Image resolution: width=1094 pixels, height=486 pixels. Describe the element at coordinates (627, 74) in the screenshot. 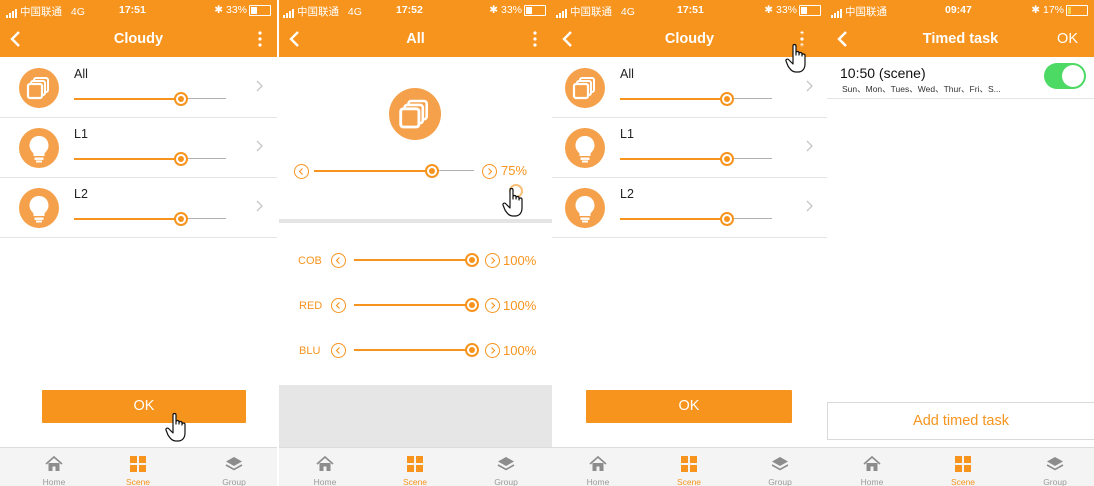

I see `row-label: All` at that location.